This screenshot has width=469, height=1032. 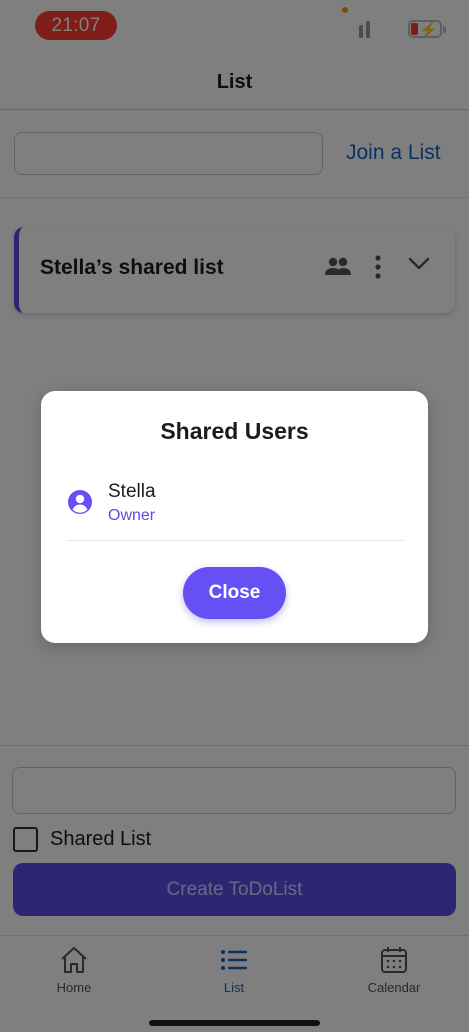 I want to click on shared-user-row: Stella Owner, so click(x=235, y=510).